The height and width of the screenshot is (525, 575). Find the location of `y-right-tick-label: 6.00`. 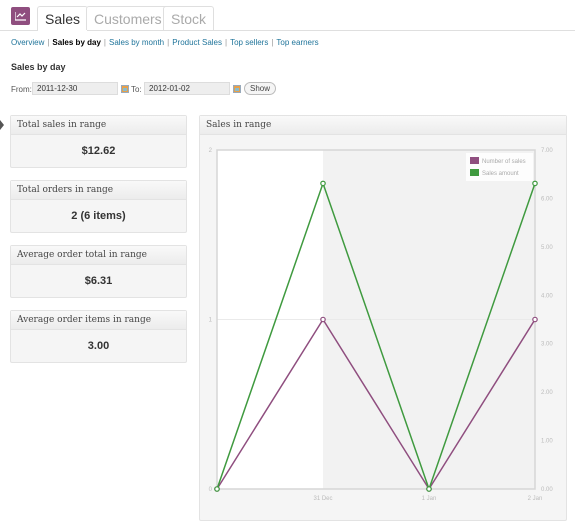

y-right-tick-label: 6.00 is located at coordinates (547, 199).